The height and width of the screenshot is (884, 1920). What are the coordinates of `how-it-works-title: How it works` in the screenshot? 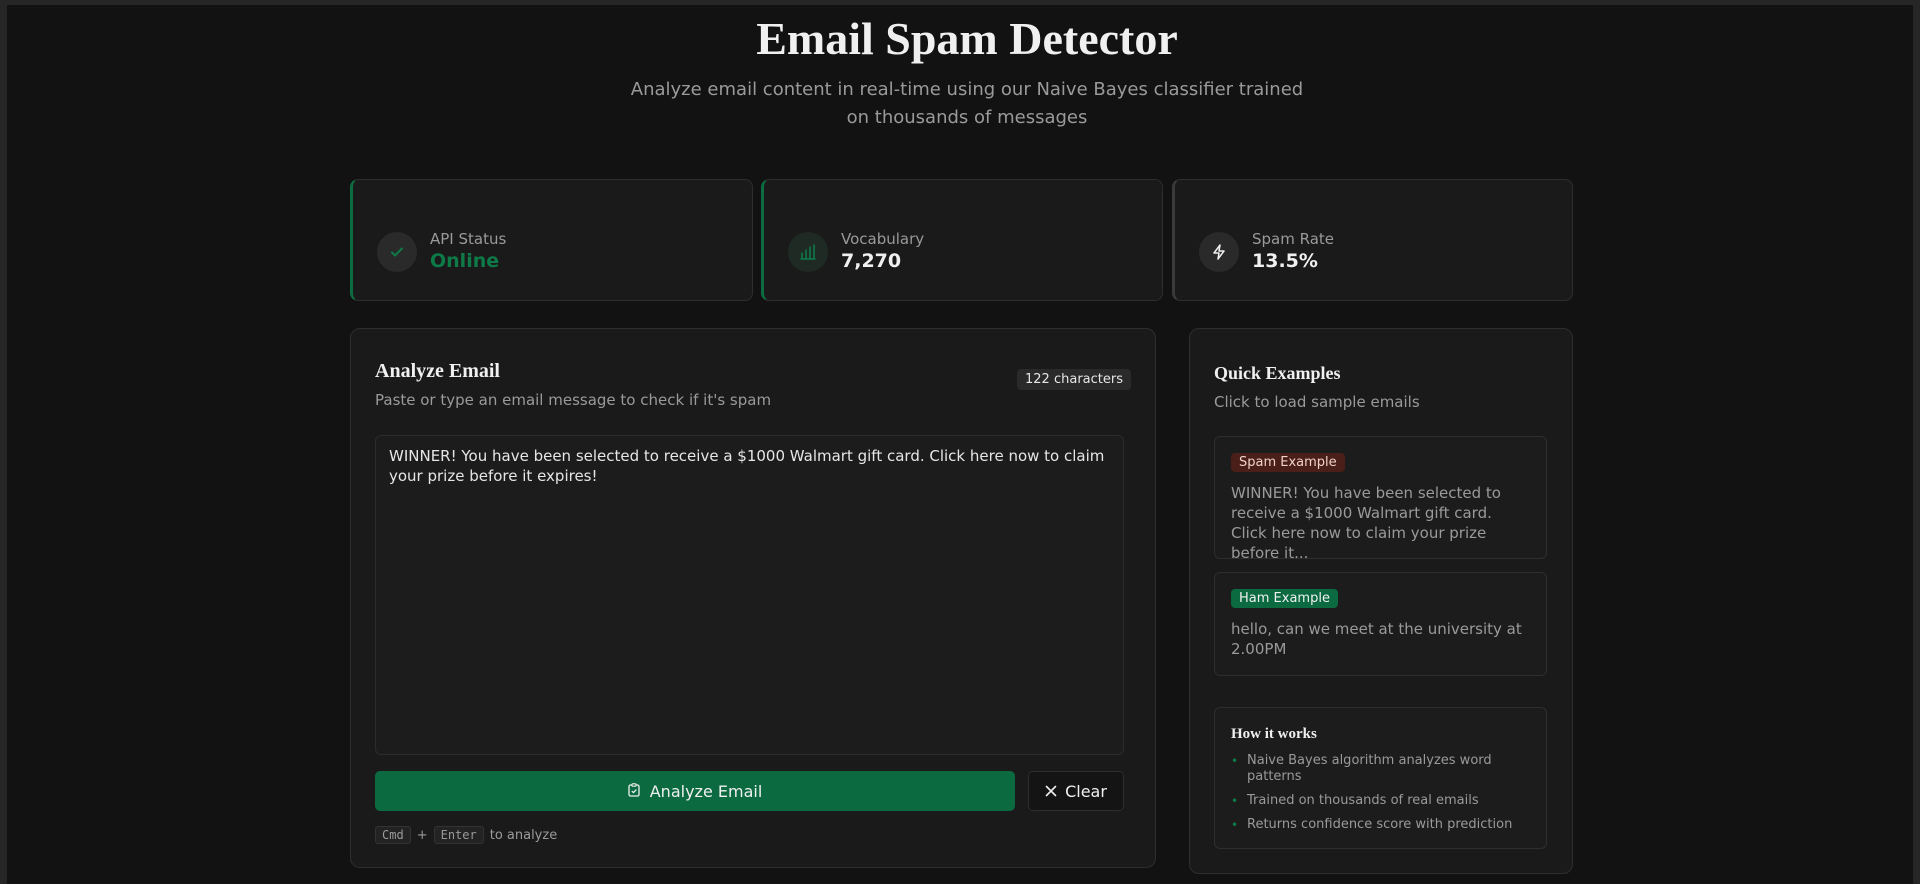 It's located at (1274, 734).